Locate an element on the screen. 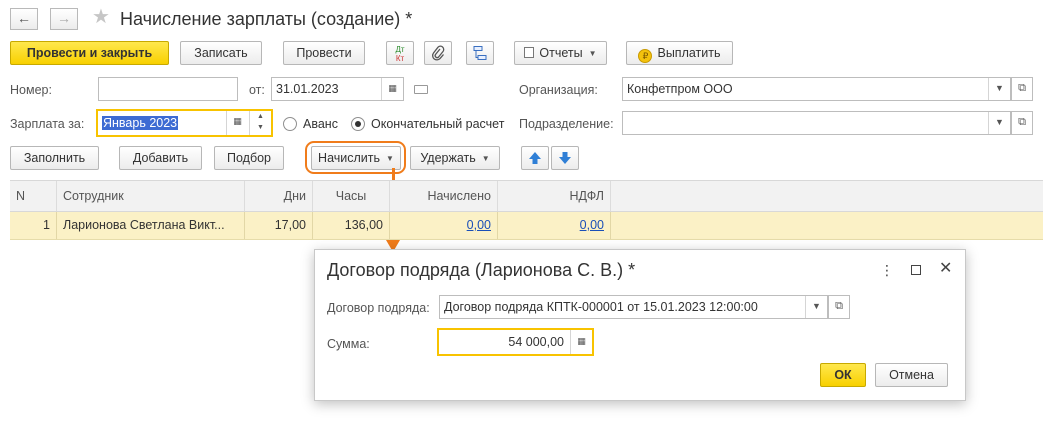 The height and width of the screenshot is (424, 1043). column-header-n: N is located at coordinates (33, 196).